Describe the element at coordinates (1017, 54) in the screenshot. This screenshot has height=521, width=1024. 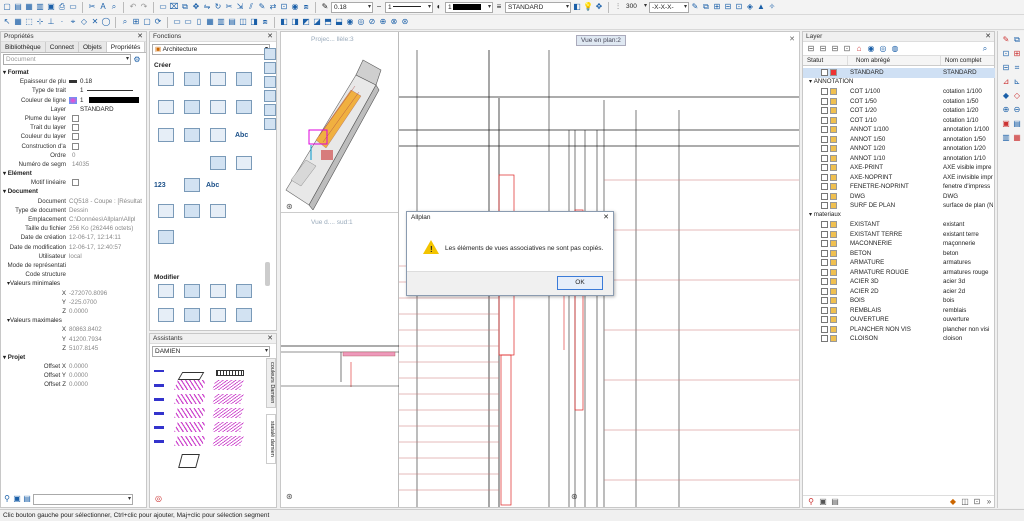
I see `right-tool-icon: ⊞` at that location.